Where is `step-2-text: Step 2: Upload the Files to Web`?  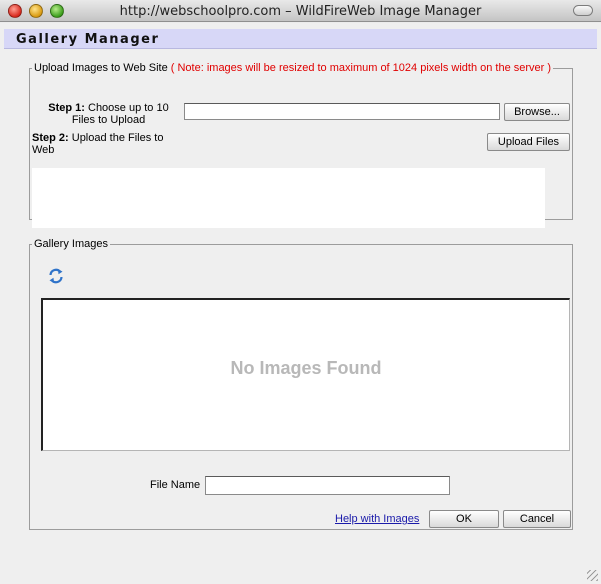
step-2-text: Step 2: Upload the Files to Web is located at coordinates (103, 144).